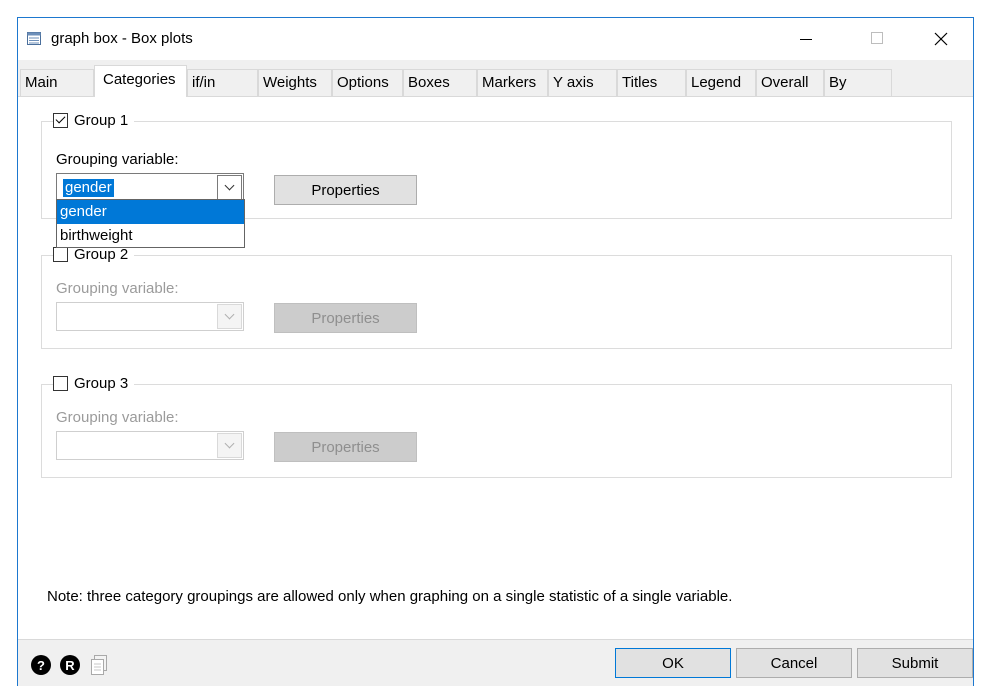 Image resolution: width=994 pixels, height=700 pixels. I want to click on tab-by: By, so click(858, 82).